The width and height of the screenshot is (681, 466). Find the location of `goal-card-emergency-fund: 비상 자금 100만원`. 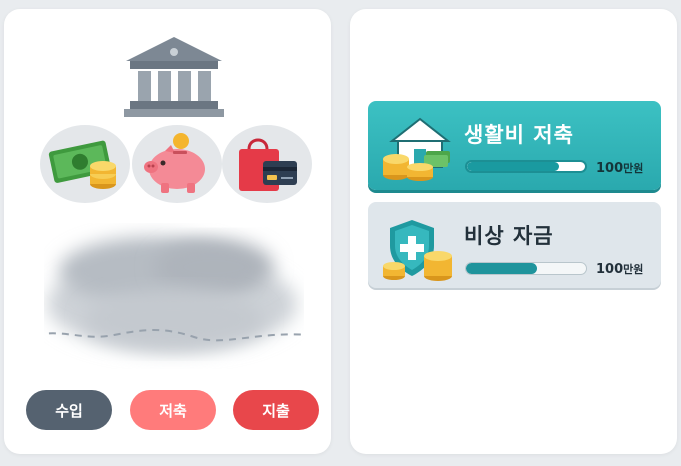

goal-card-emergency-fund: 비상 자금 100만원 is located at coordinates (514, 245).